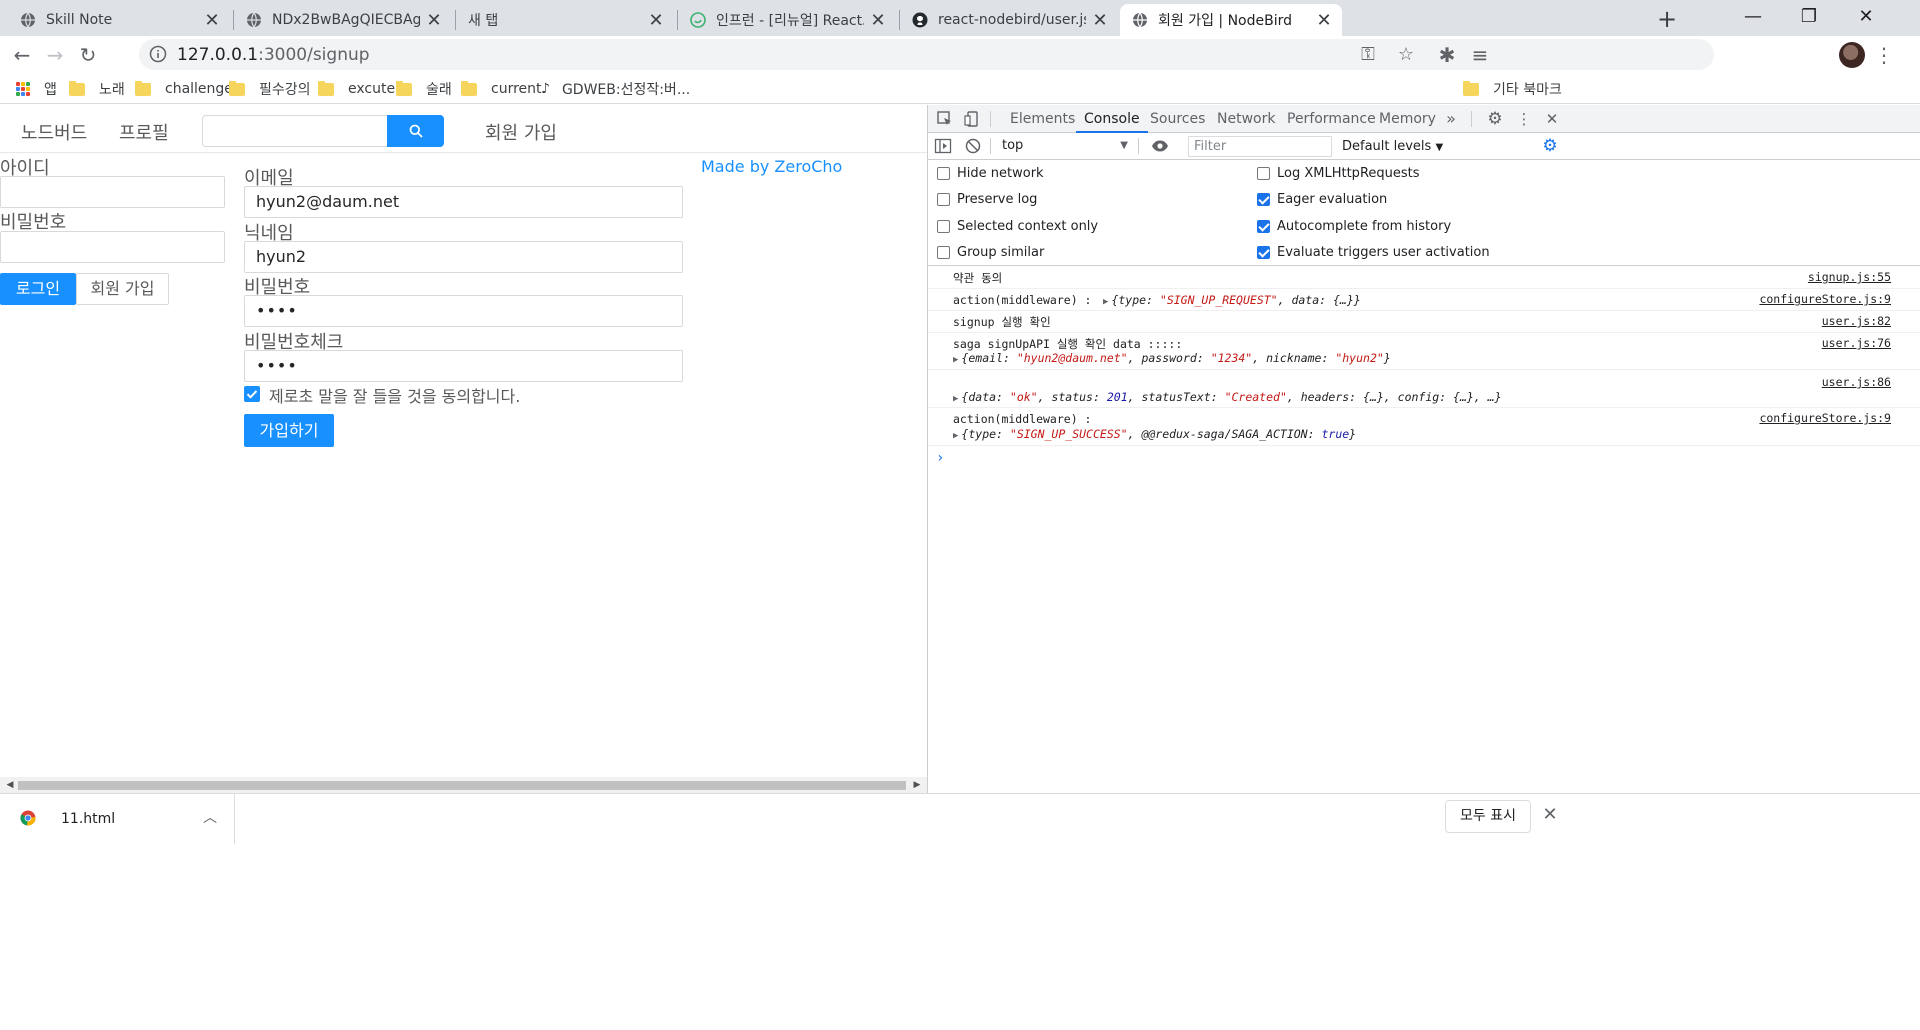 The image size is (1920, 1030). Describe the element at coordinates (771, 166) in the screenshot. I see `made-by-link: Made by ZeroCho` at that location.